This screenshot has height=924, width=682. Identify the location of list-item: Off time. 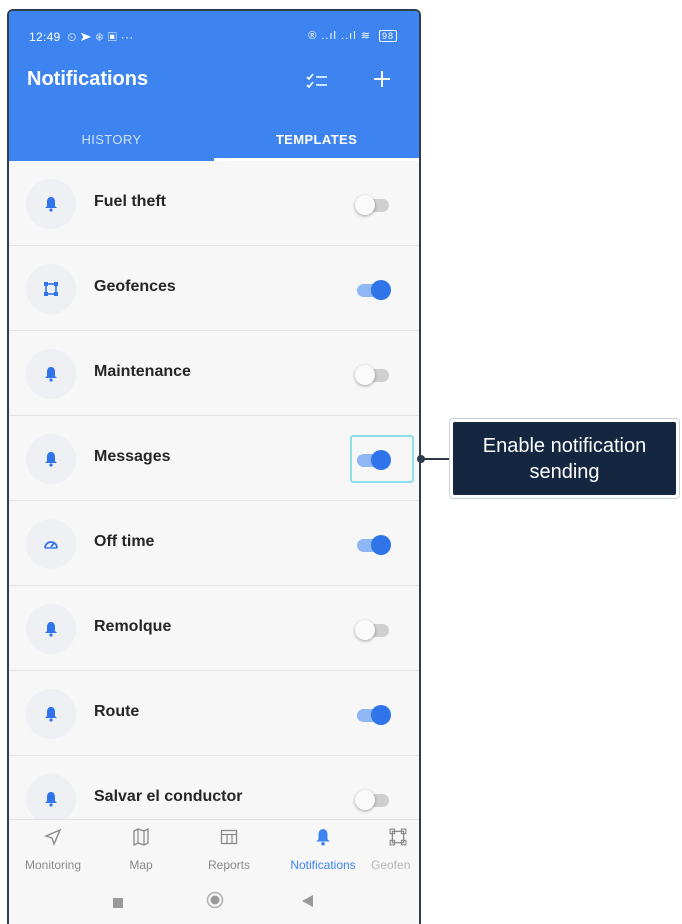
(214, 543).